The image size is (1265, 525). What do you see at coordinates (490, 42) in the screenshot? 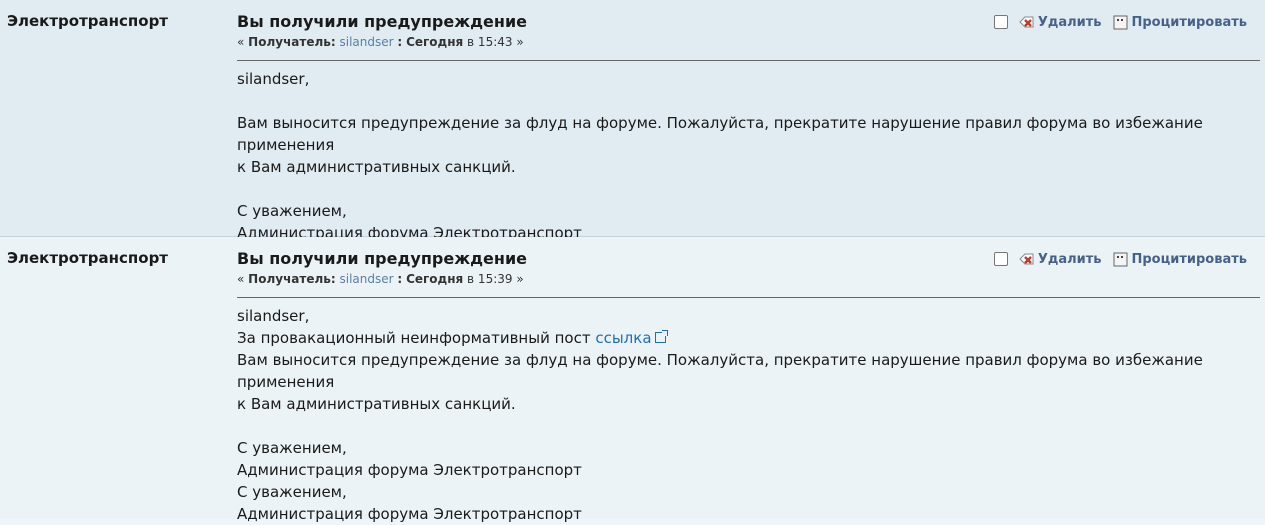
I see `meta-time: в 15:43` at bounding box center [490, 42].